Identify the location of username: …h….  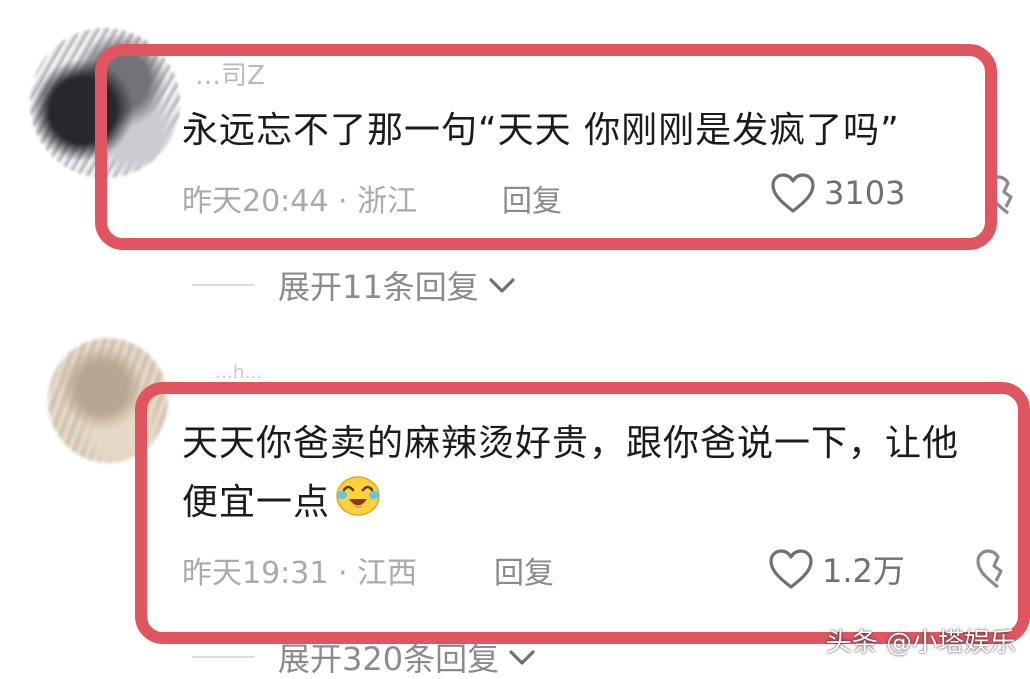
(238, 372).